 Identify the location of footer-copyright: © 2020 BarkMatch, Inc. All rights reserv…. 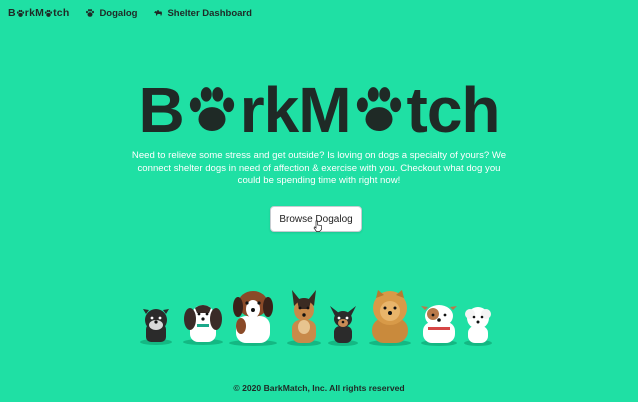
(319, 388).